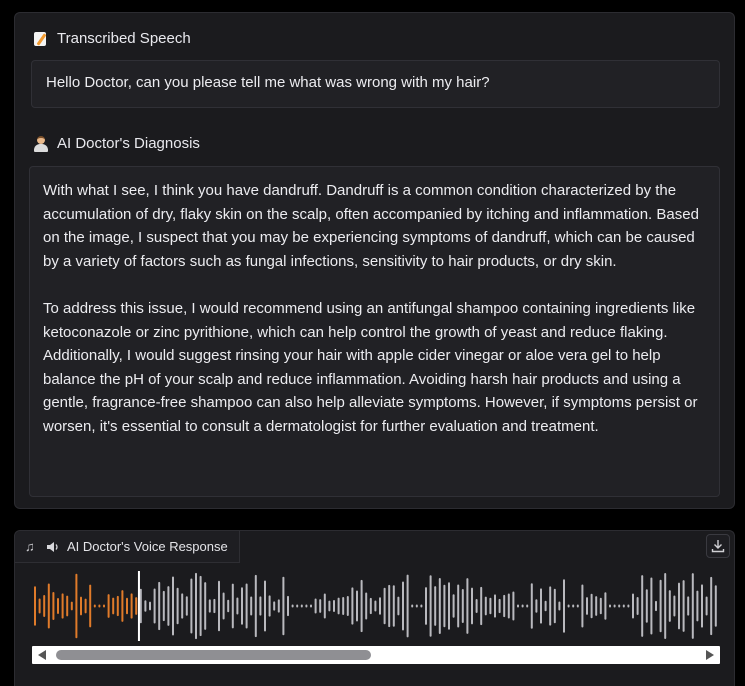 The image size is (745, 686). I want to click on waveform-scrollbar, so click(376, 655).